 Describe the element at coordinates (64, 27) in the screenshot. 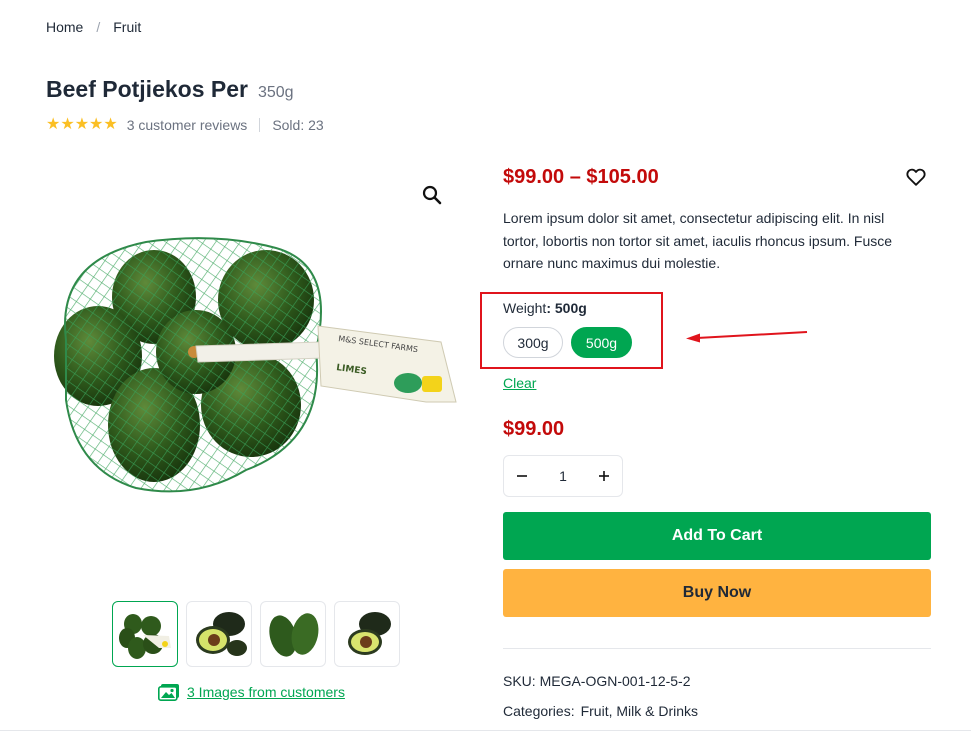

I see `breadcrumb-home-link: Home` at that location.